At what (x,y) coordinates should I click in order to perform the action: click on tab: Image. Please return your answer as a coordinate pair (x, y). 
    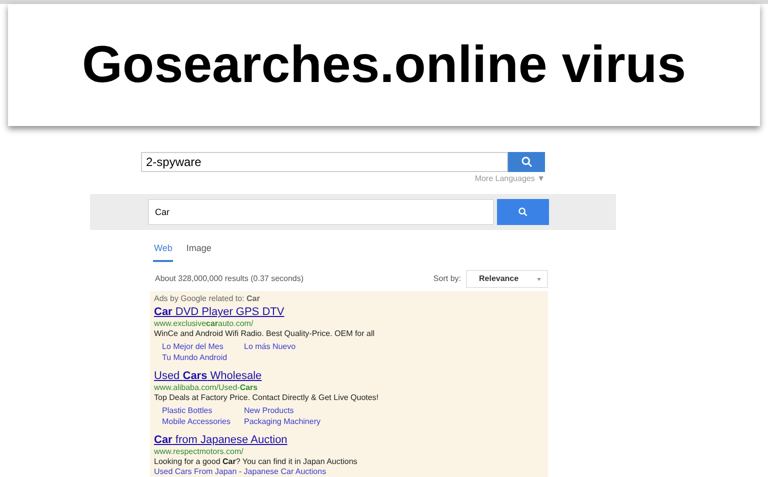
    Looking at the image, I should click on (198, 250).